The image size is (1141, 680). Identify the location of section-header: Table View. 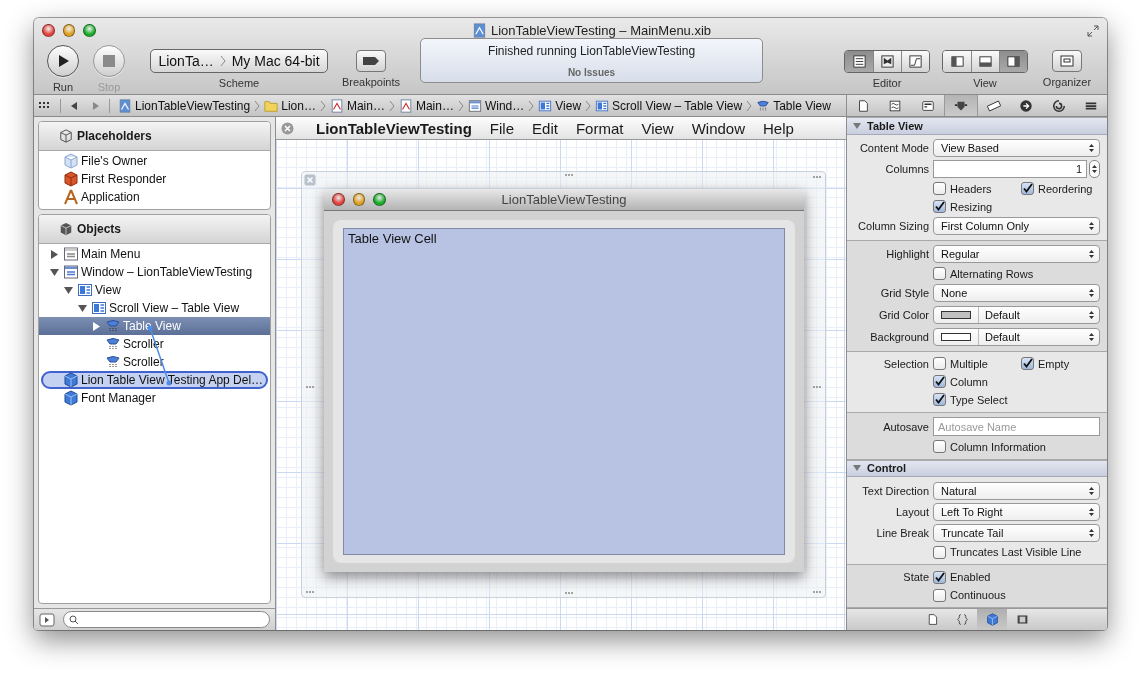
(977, 126).